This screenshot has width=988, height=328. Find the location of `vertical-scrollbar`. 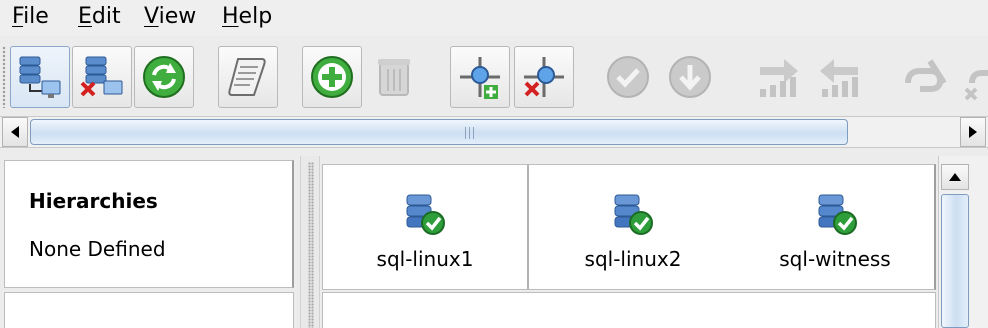

vertical-scrollbar is located at coordinates (963, 242).